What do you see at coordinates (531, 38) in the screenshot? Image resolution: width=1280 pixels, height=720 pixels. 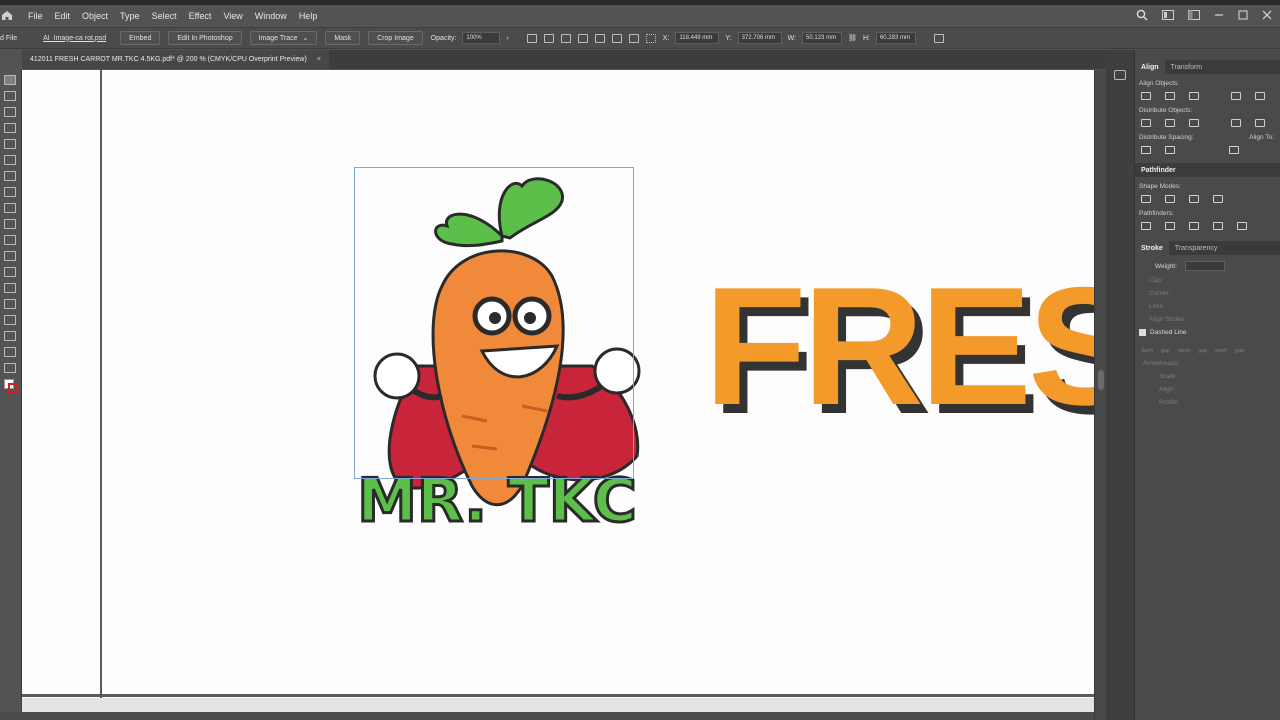 I see `transform-icon` at bounding box center [531, 38].